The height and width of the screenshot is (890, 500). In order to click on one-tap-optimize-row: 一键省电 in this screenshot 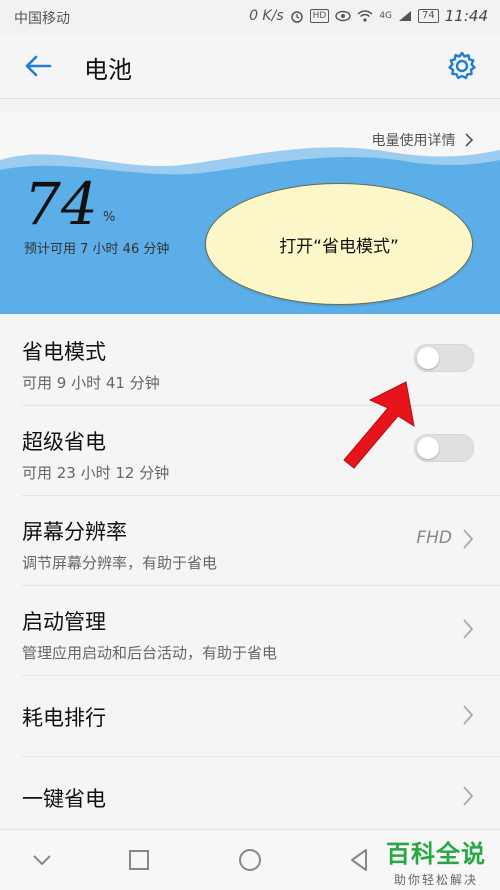, I will do `click(261, 797)`.